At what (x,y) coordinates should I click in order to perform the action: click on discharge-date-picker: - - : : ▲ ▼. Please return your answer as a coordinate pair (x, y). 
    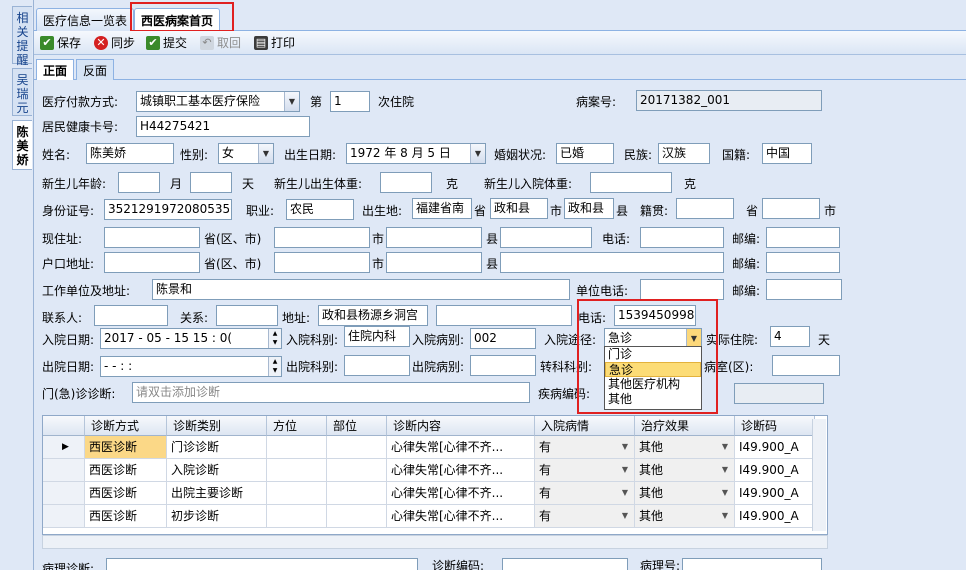
    Looking at the image, I should click on (191, 366).